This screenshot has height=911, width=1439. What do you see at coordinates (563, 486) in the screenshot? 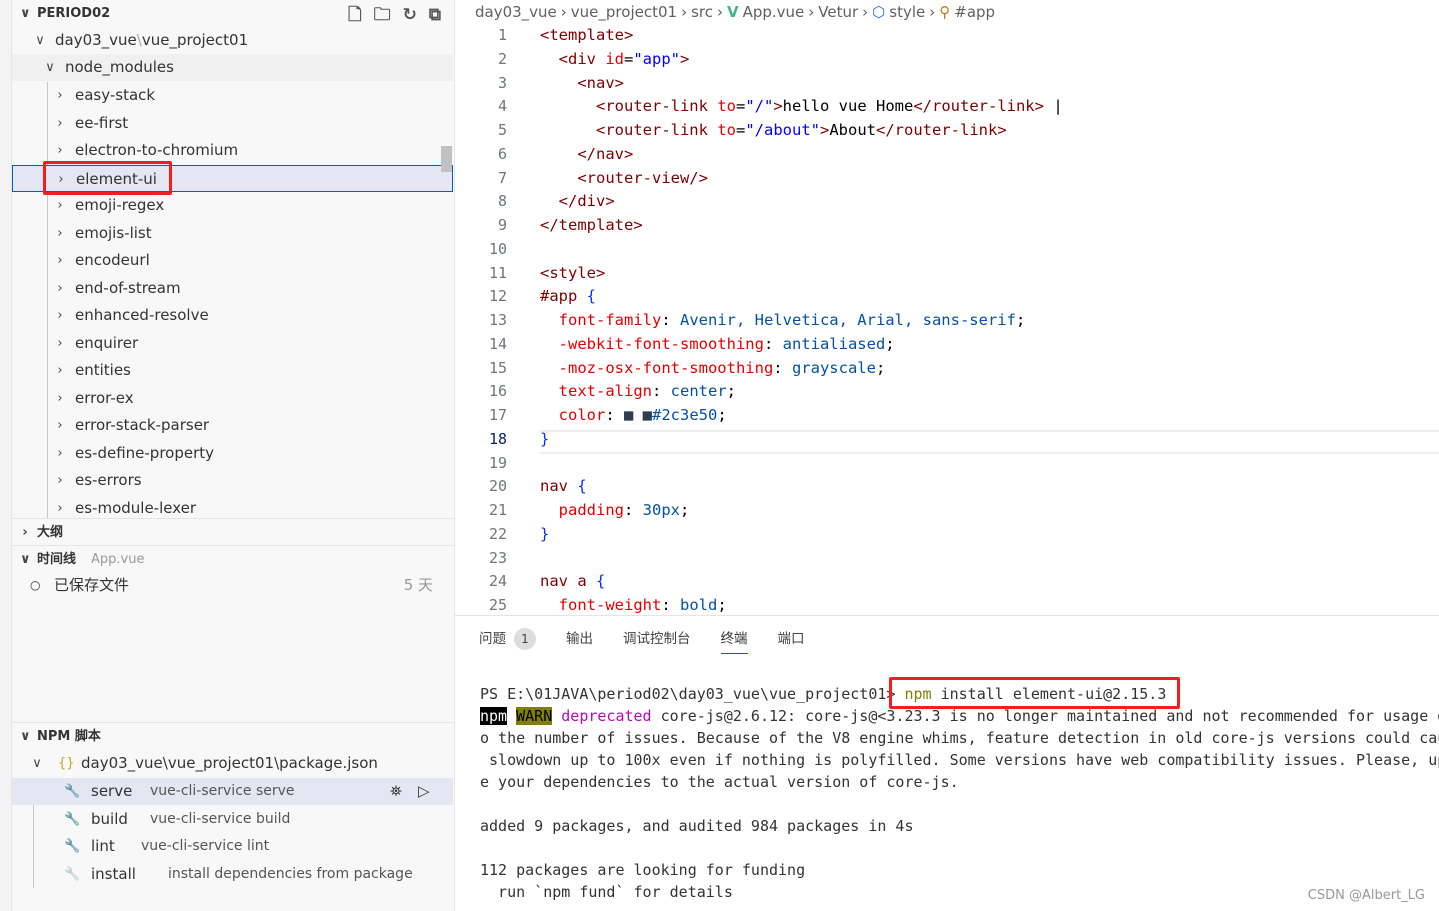
I see `code-line: nav {` at bounding box center [563, 486].